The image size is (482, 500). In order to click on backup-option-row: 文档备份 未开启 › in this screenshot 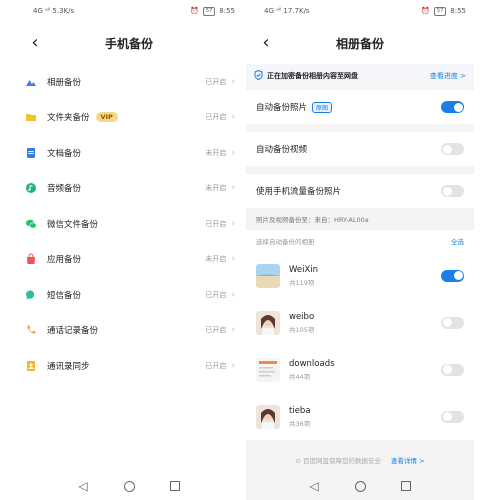, I will do `click(129, 153)`.